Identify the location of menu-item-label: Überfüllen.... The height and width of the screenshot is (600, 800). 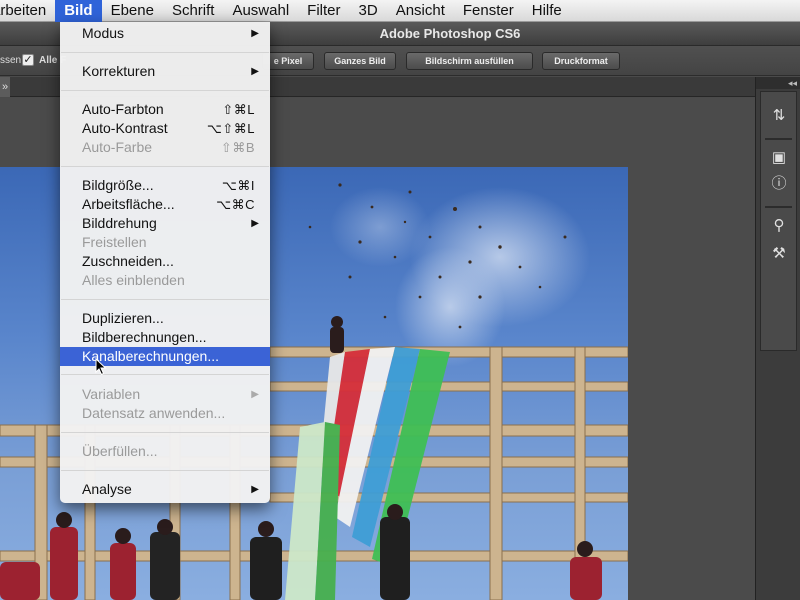
(120, 451).